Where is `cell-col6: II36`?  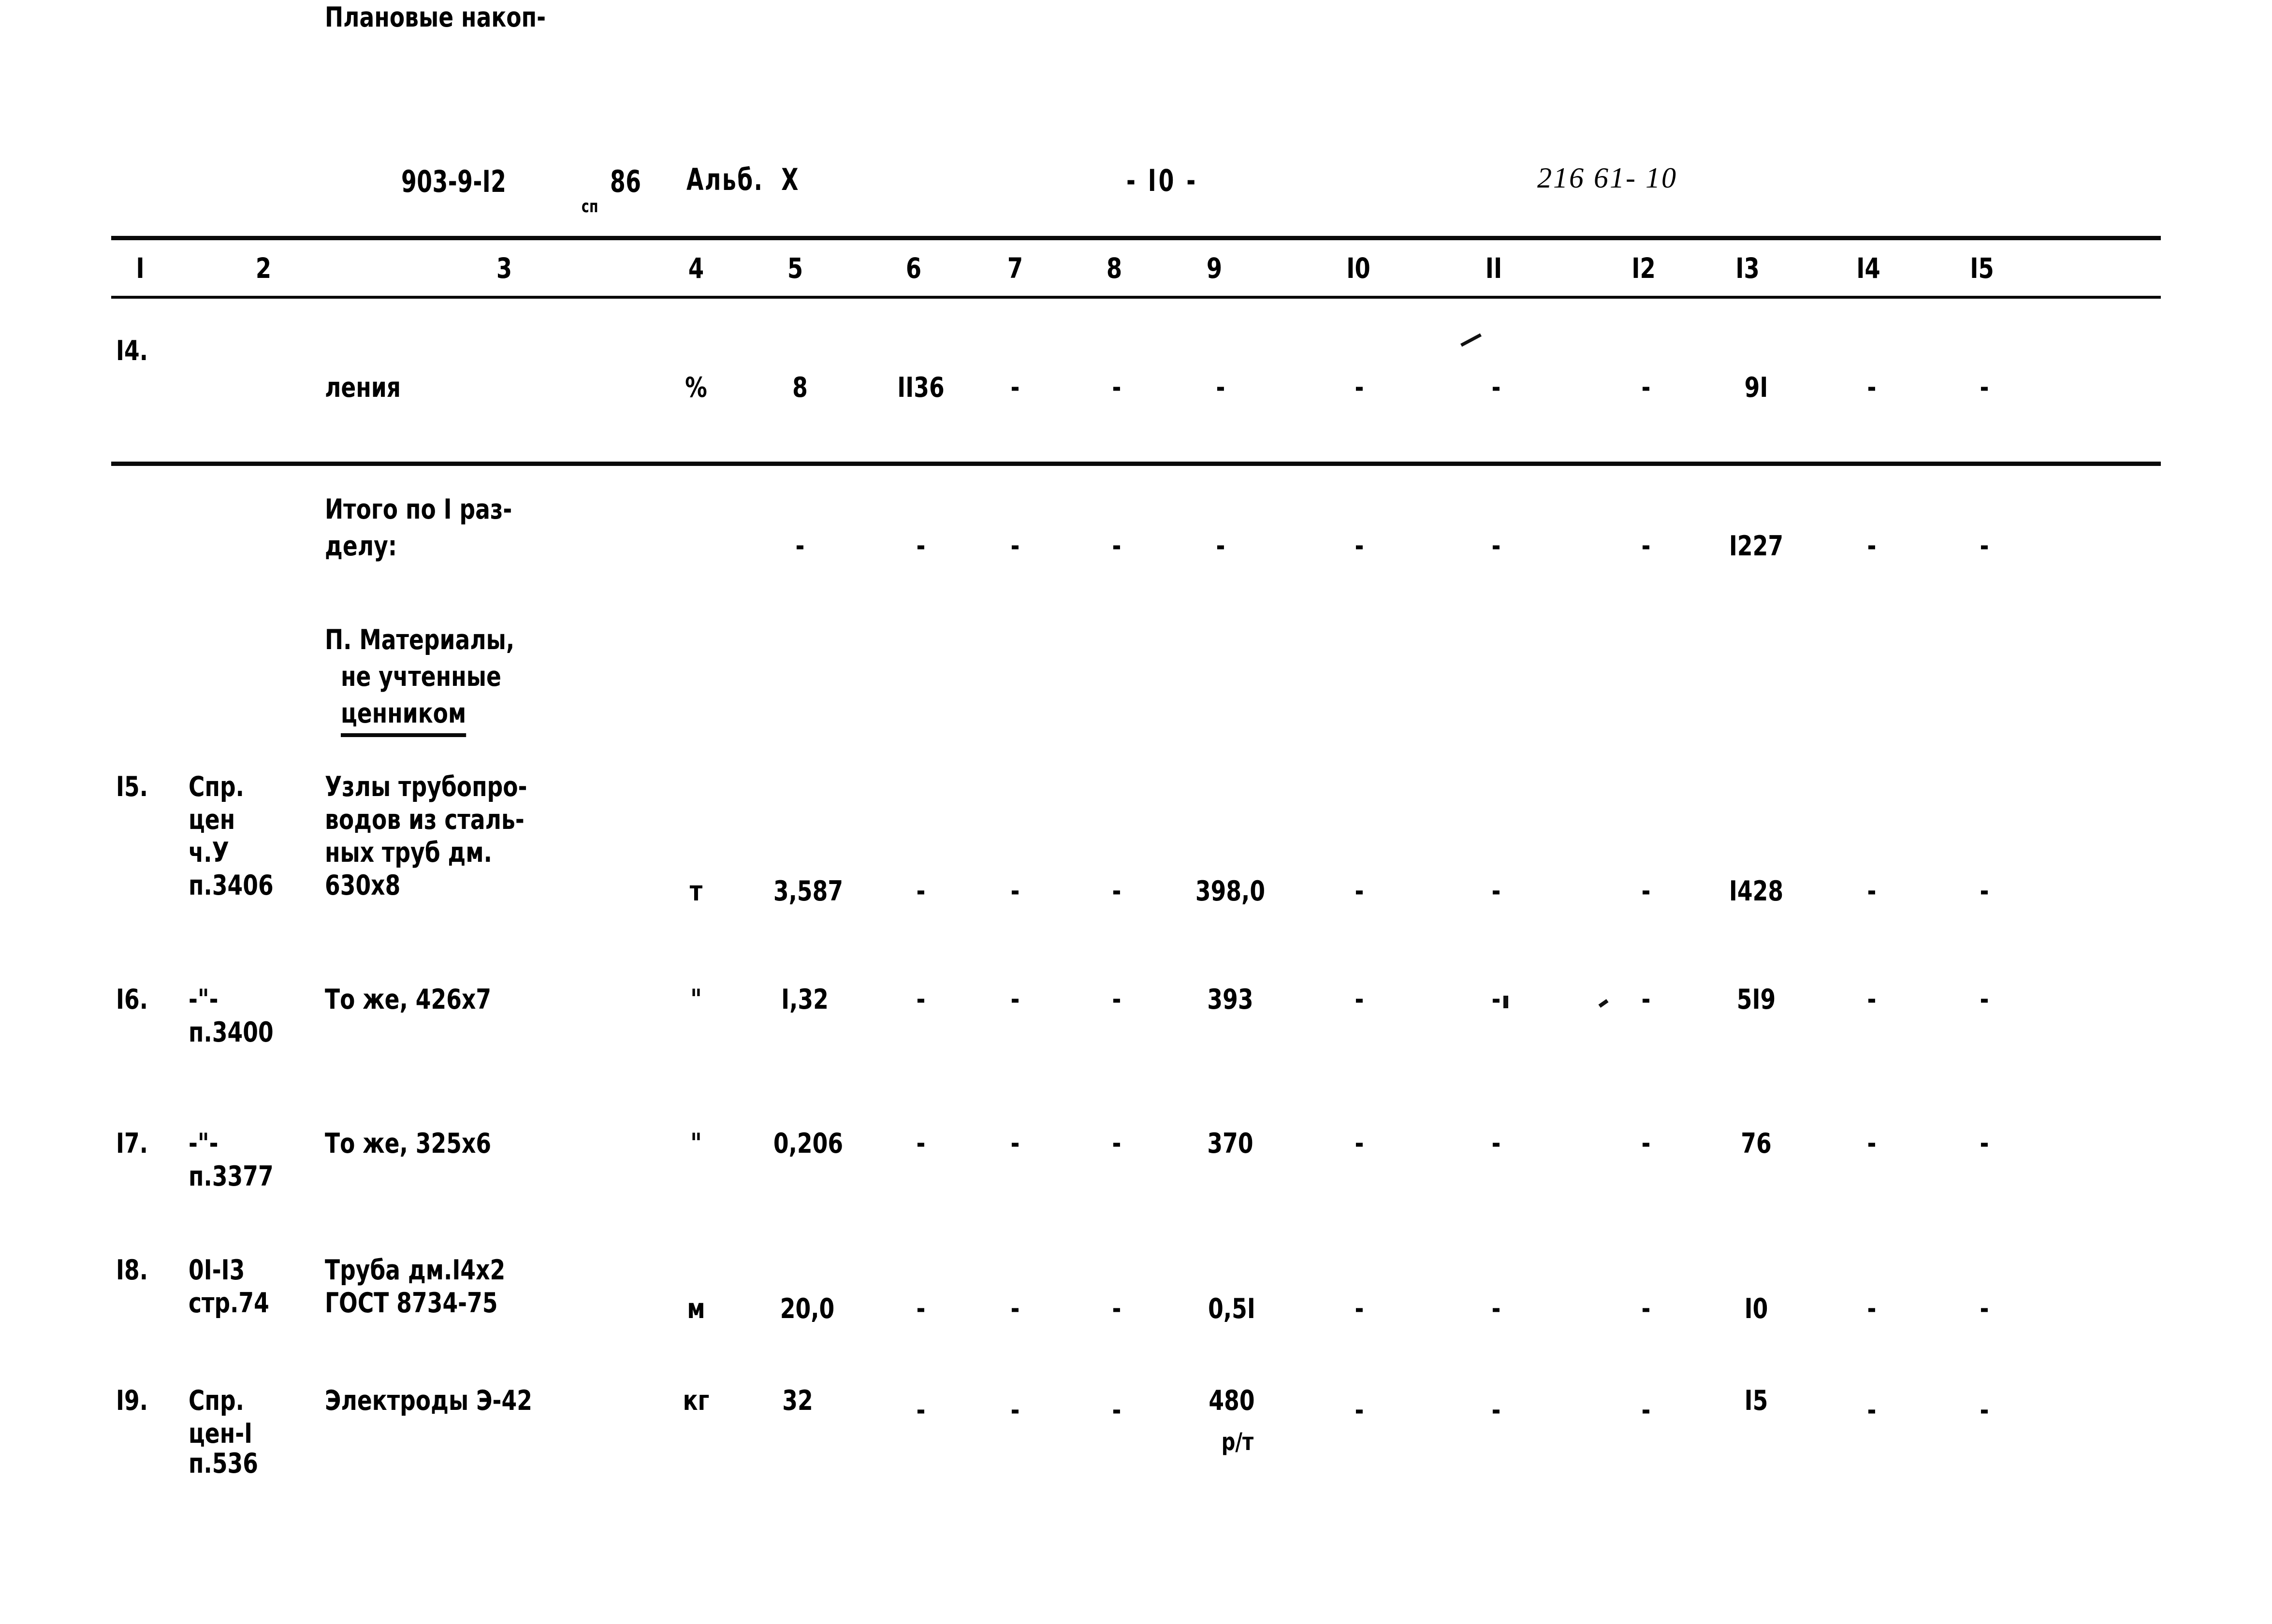
cell-col6: II36 is located at coordinates (921, 388).